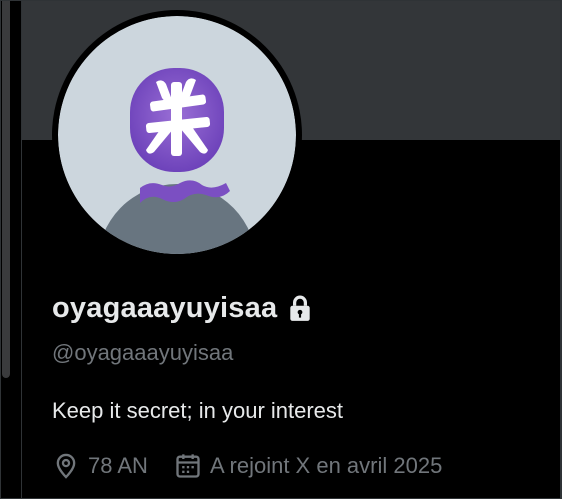  Describe the element at coordinates (188, 466) in the screenshot. I see `calendar-icon` at that location.